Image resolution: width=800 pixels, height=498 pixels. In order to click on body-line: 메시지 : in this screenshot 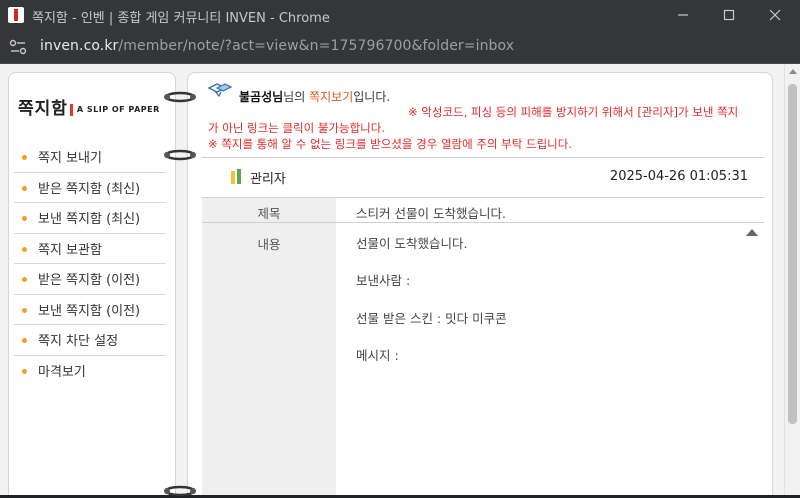, I will do `click(377, 355)`.